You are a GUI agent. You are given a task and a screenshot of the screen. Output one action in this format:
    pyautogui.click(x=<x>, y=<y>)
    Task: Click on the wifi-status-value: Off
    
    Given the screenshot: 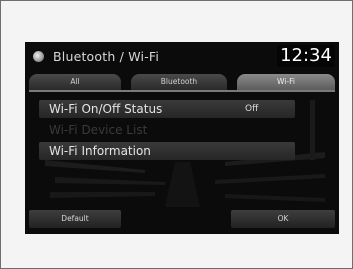 What is the action you would take?
    pyautogui.click(x=252, y=109)
    